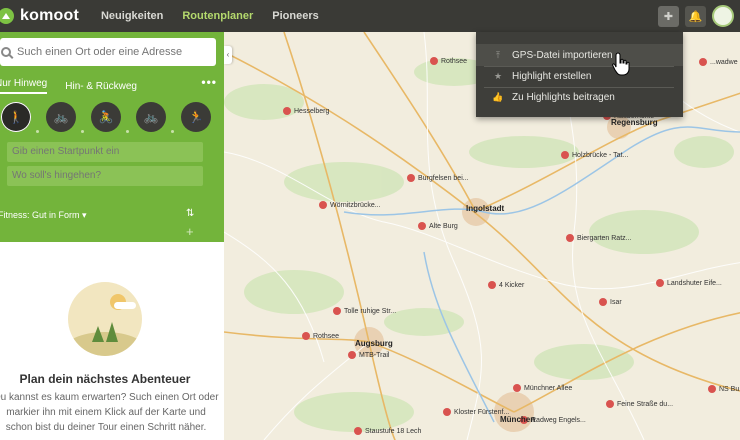 This screenshot has width=740, height=440. I want to click on map-highlight-label: Isar, so click(616, 302).